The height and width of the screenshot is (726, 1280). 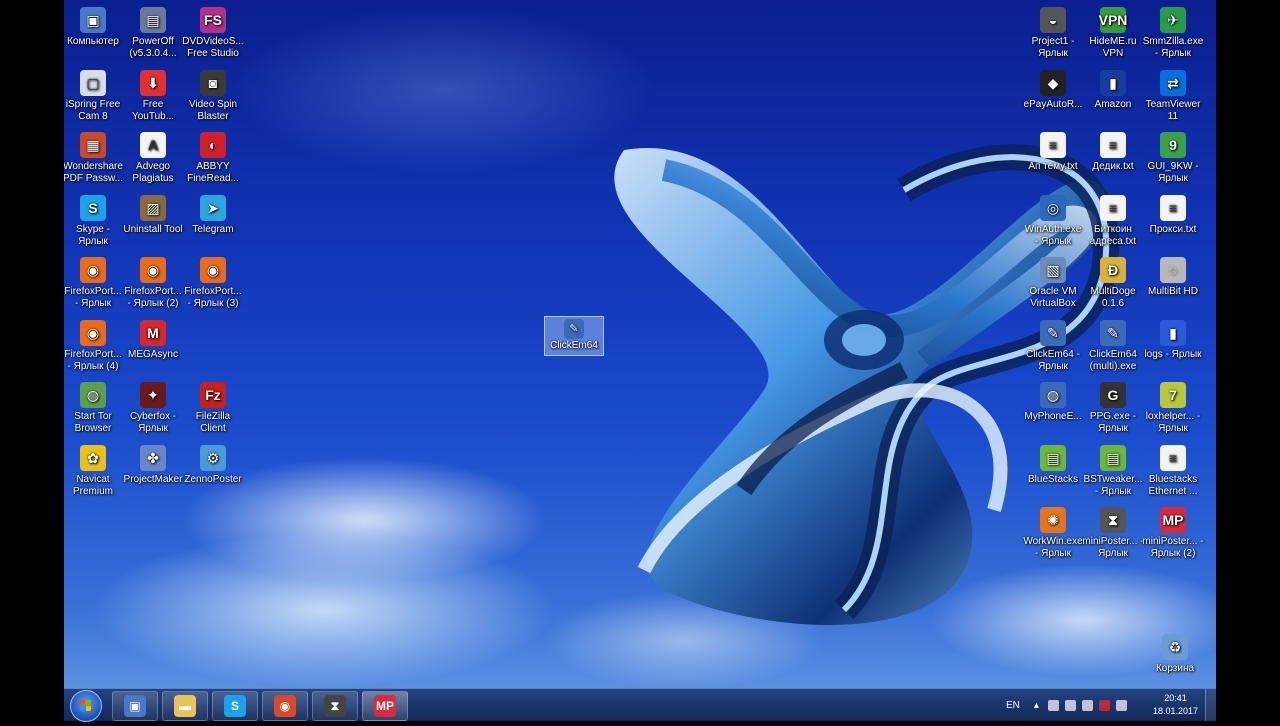 I want to click on desktop-icon: ✺ WorkWin.exe - Ярлык, so click(x=1053, y=533).